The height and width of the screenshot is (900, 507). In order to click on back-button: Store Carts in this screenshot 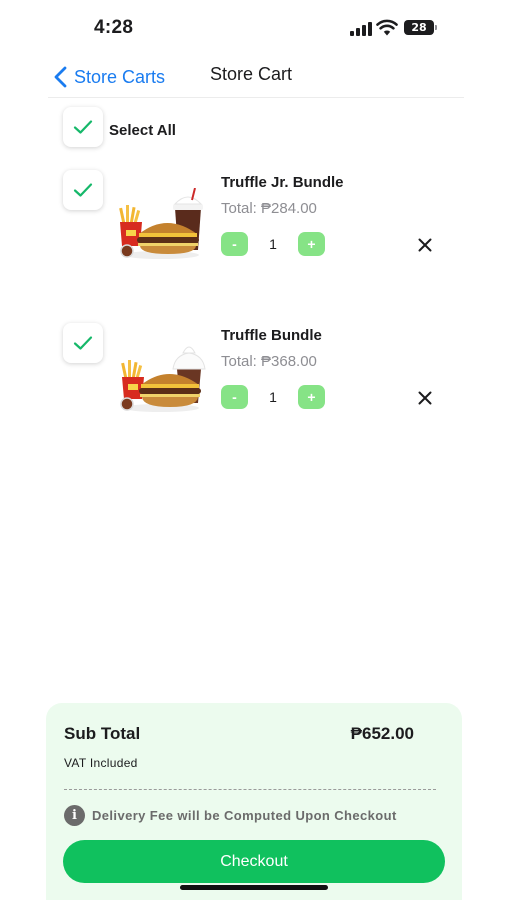, I will do `click(108, 77)`.